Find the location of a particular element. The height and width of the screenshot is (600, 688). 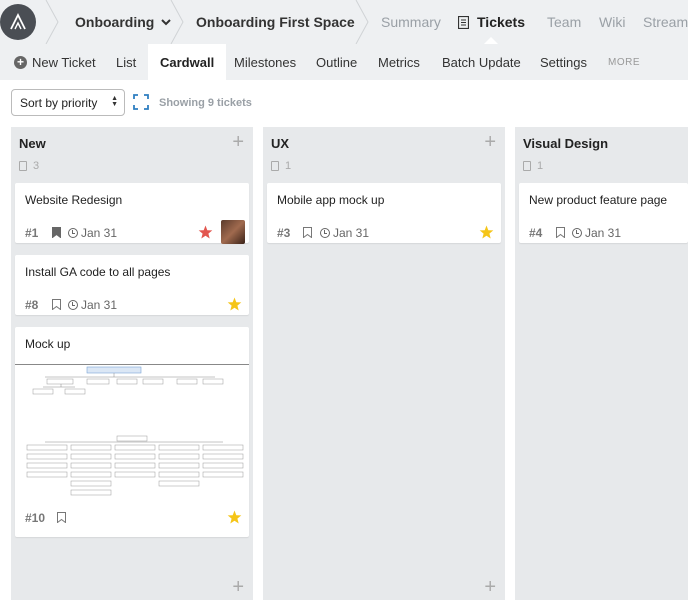

tab-cardwall: Cardwall is located at coordinates (187, 62).